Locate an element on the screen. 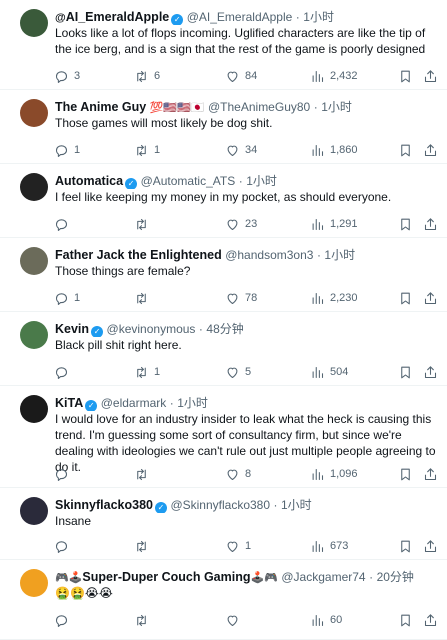  display-name: Father Jack the Enlightened is located at coordinates (138, 255).